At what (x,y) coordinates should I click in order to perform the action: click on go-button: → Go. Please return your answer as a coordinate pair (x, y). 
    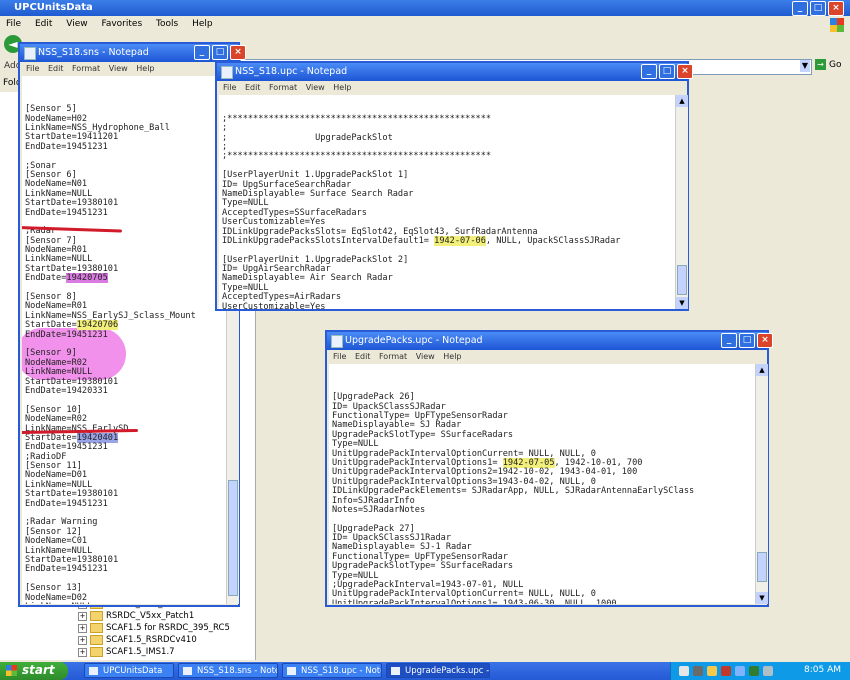
    Looking at the image, I should click on (831, 66).